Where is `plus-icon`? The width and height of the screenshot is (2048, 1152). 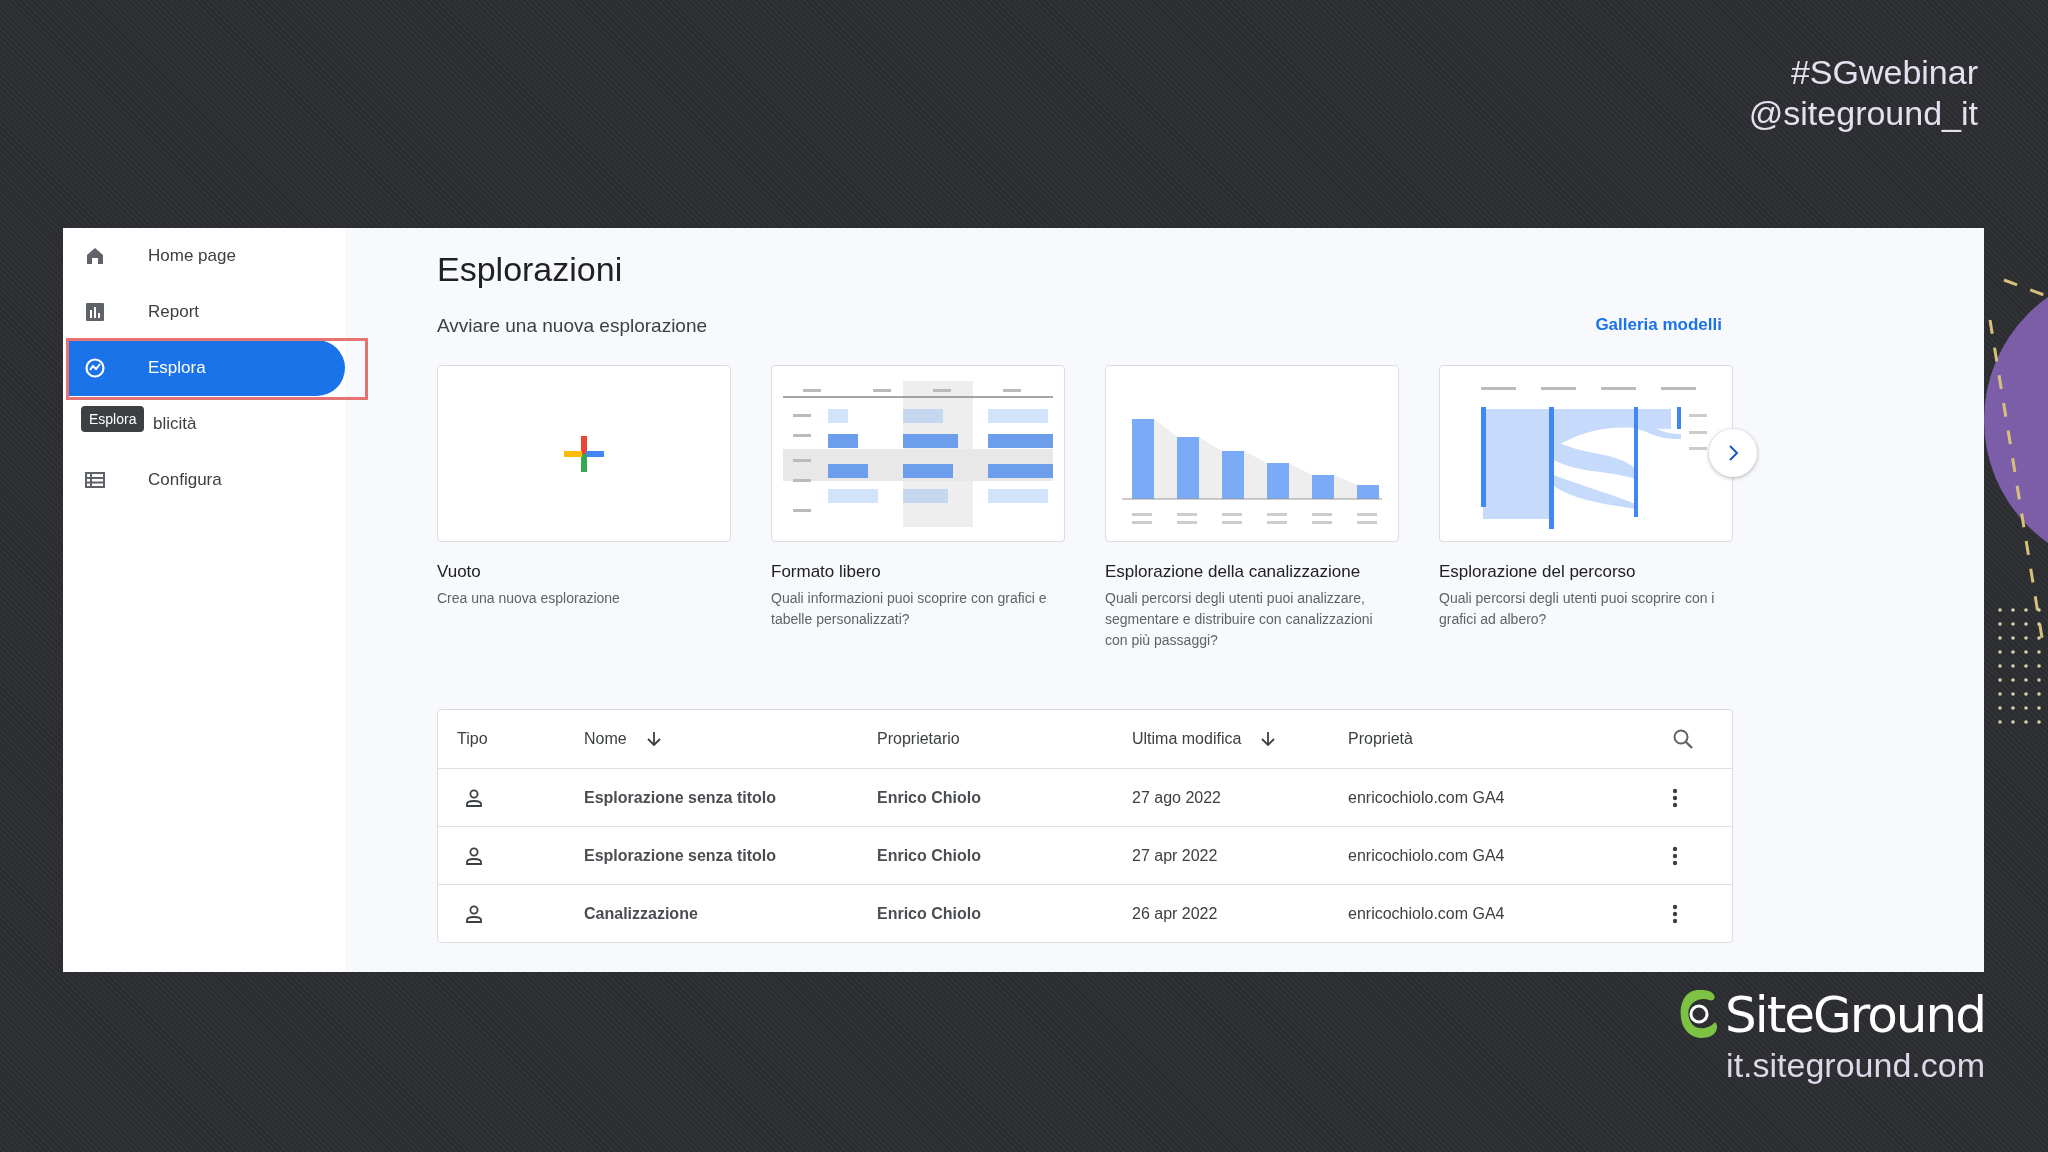
plus-icon is located at coordinates (584, 453).